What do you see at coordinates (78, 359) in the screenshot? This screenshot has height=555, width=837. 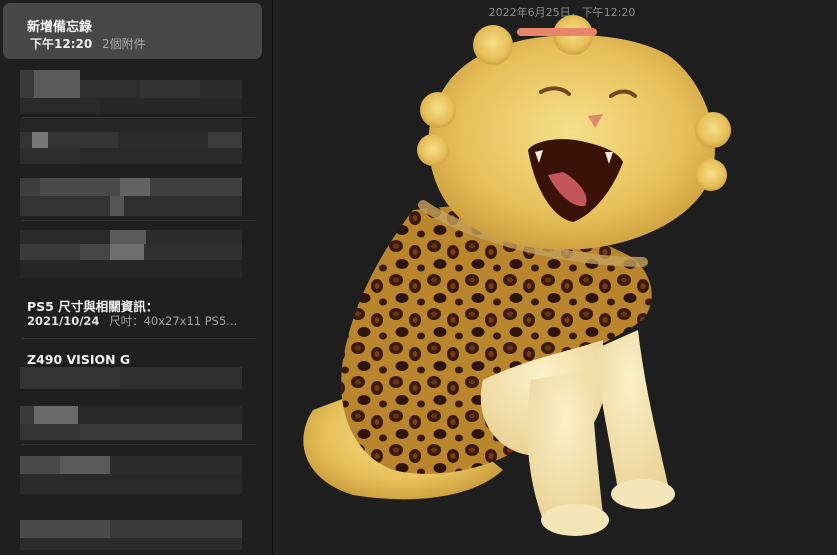 I see `note-title: Z490 VISION G` at bounding box center [78, 359].